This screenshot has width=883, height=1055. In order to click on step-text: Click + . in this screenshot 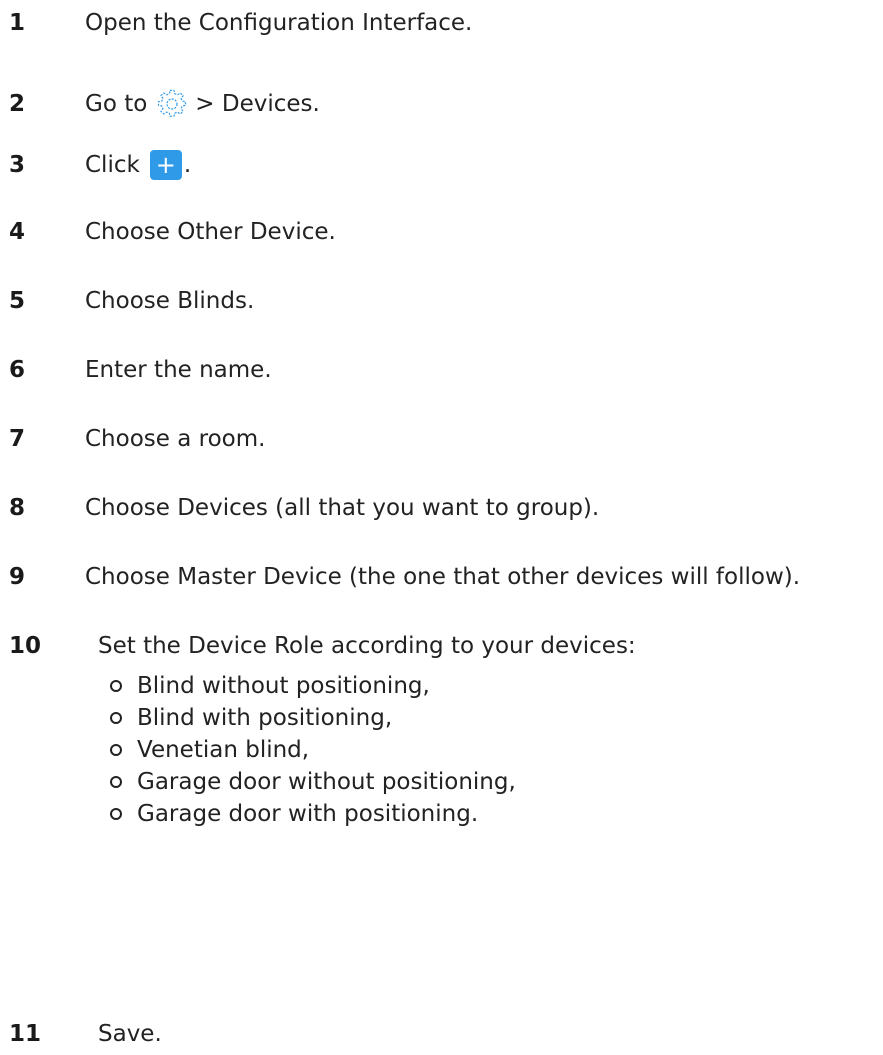, I will do `click(138, 165)`.